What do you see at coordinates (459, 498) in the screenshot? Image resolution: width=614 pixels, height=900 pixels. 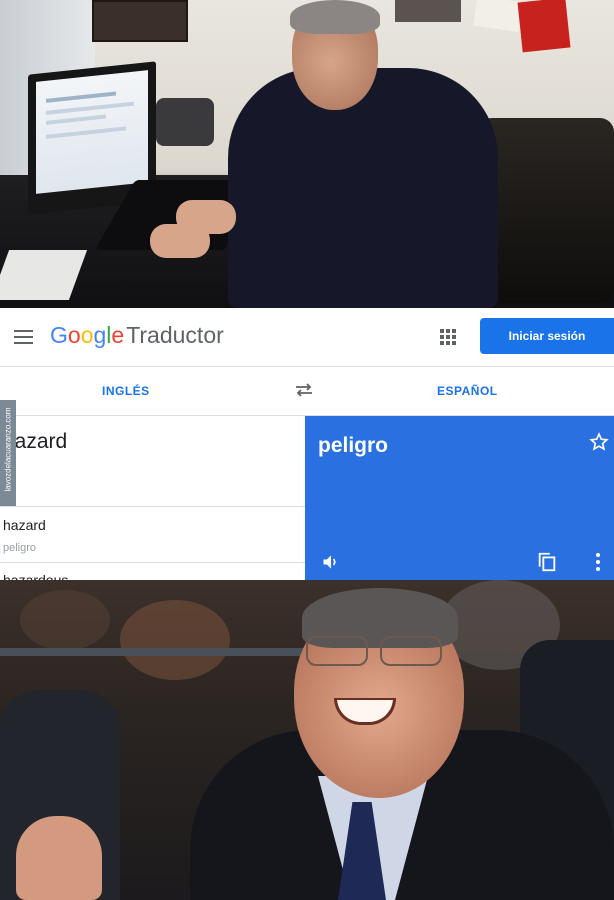 I see `translation-result-pane: peligro` at bounding box center [459, 498].